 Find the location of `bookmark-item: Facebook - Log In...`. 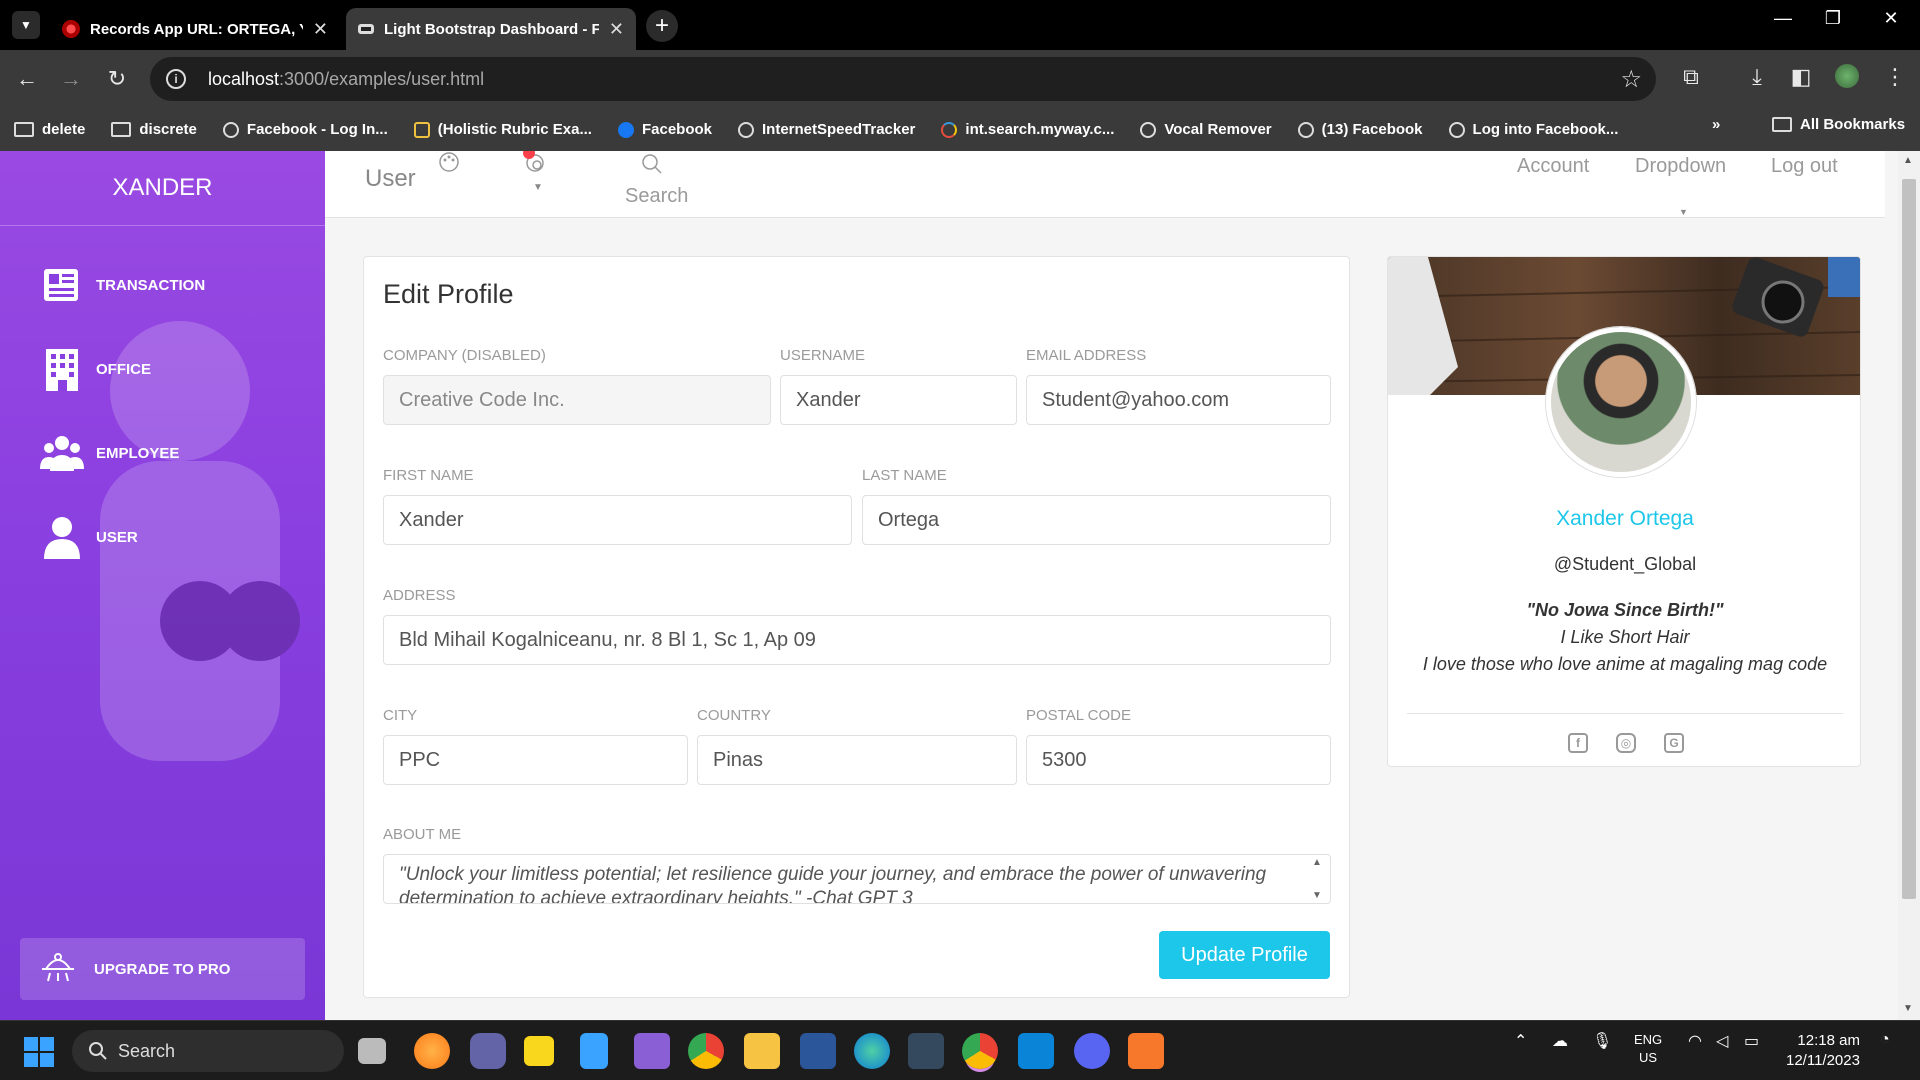

bookmark-item: Facebook - Log In... is located at coordinates (305, 129).